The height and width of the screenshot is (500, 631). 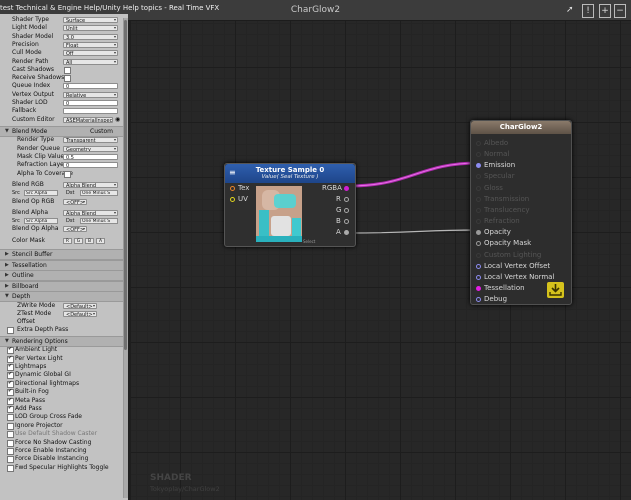 I want to click on port-label-normal: Normal, so click(x=497, y=154).